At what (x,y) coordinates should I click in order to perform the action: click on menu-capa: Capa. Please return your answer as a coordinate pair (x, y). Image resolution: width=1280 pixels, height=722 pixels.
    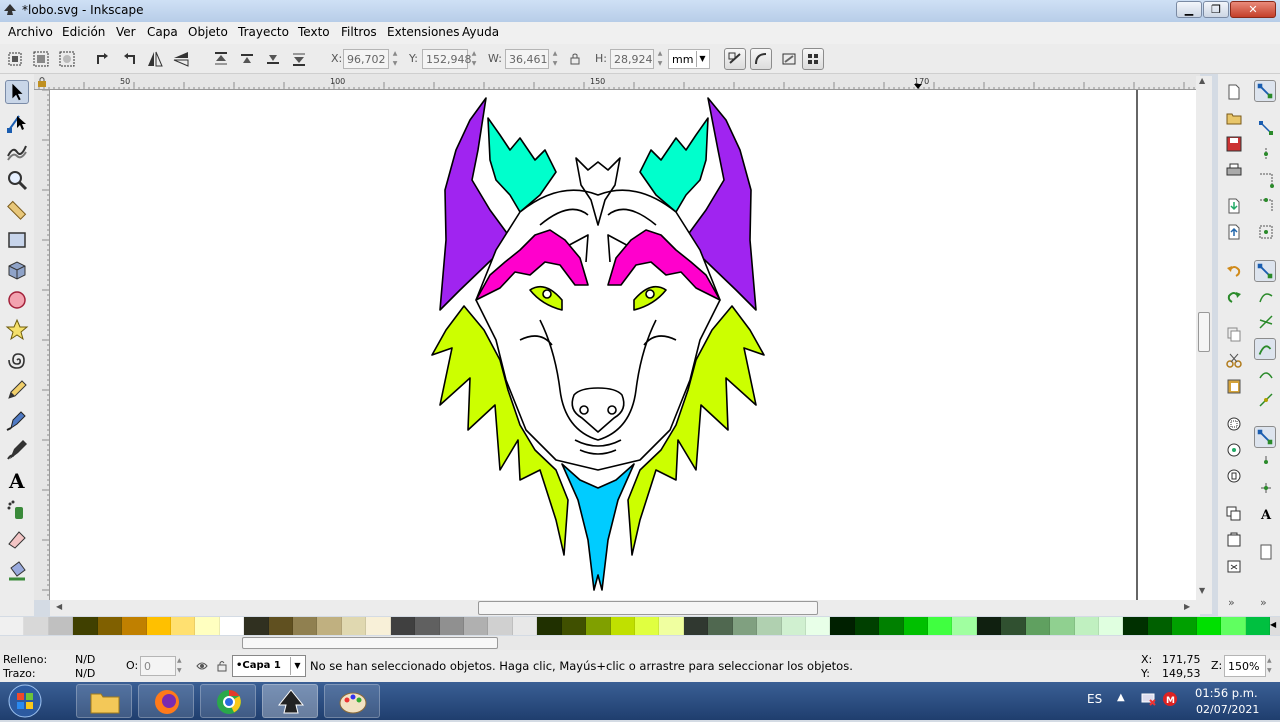
    Looking at the image, I should click on (162, 32).